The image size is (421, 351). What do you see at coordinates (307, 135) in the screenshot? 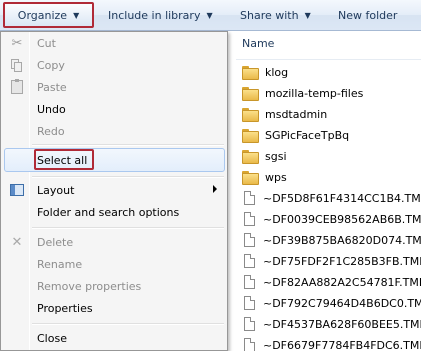
I see `item-name: SGPicFaceTpBq` at bounding box center [307, 135].